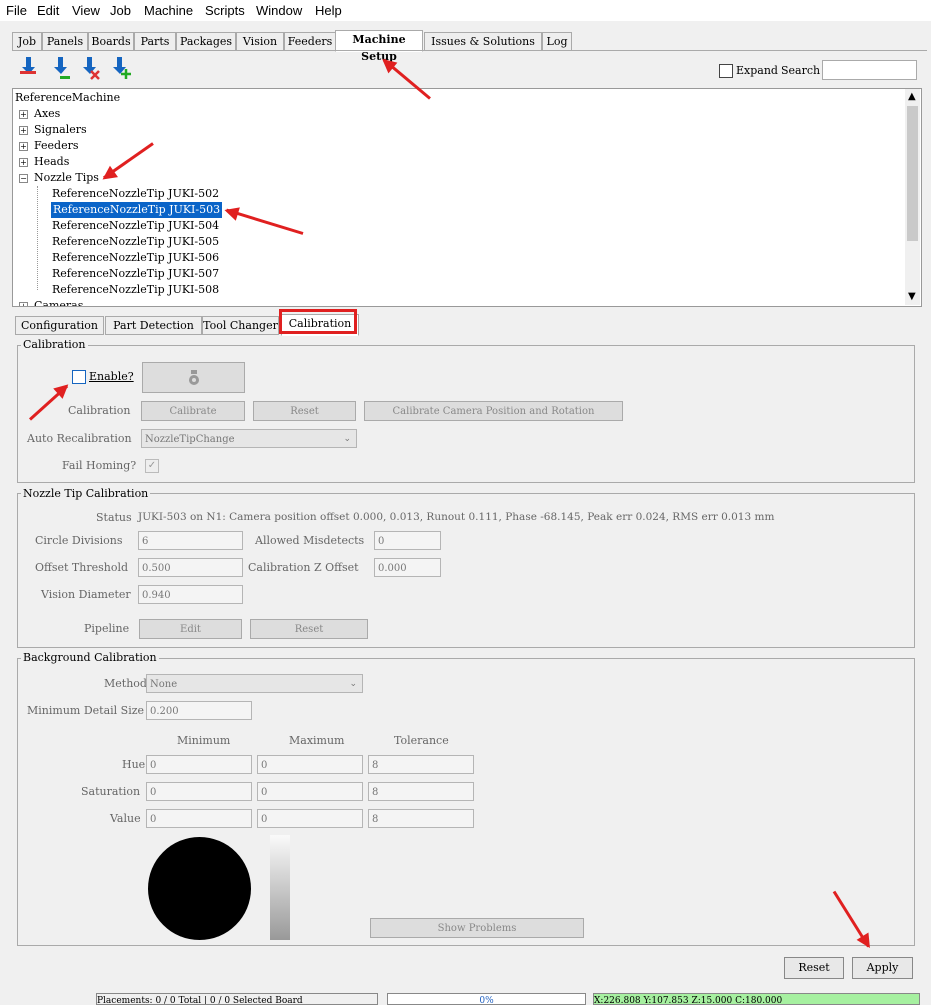  What do you see at coordinates (379, 46) in the screenshot?
I see `tab-machine-setup: Machine Setup` at bounding box center [379, 46].